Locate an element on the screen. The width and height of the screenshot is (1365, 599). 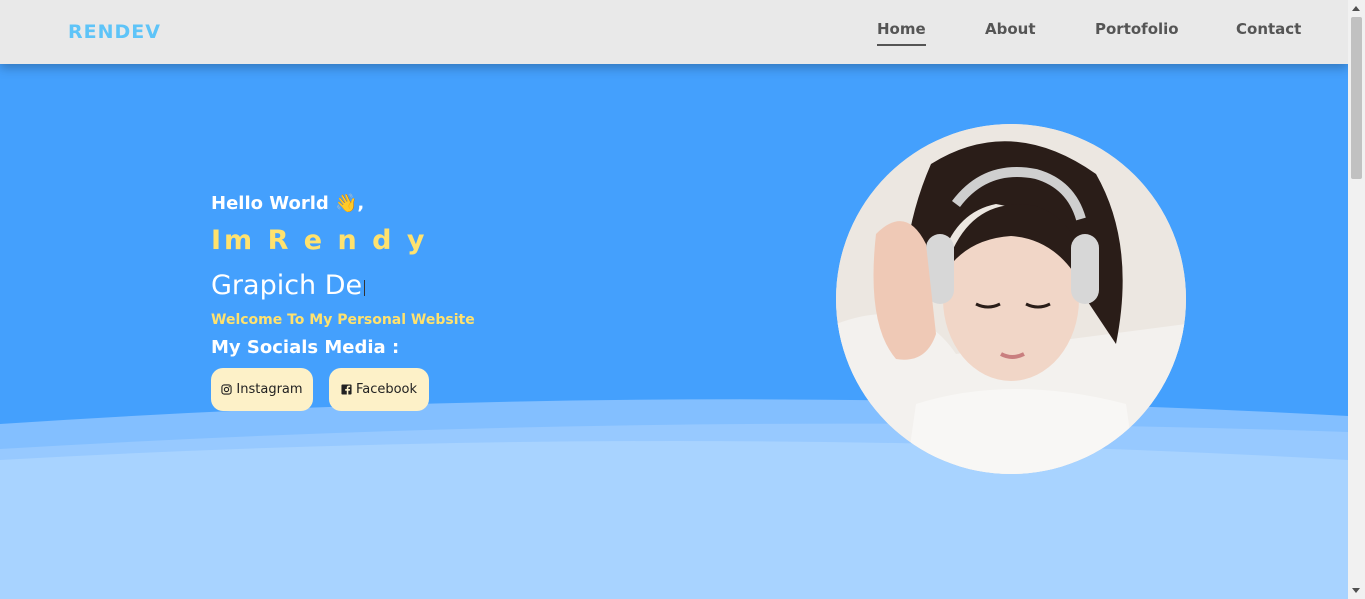
socials-title: My Socials Media : is located at coordinates (305, 347).